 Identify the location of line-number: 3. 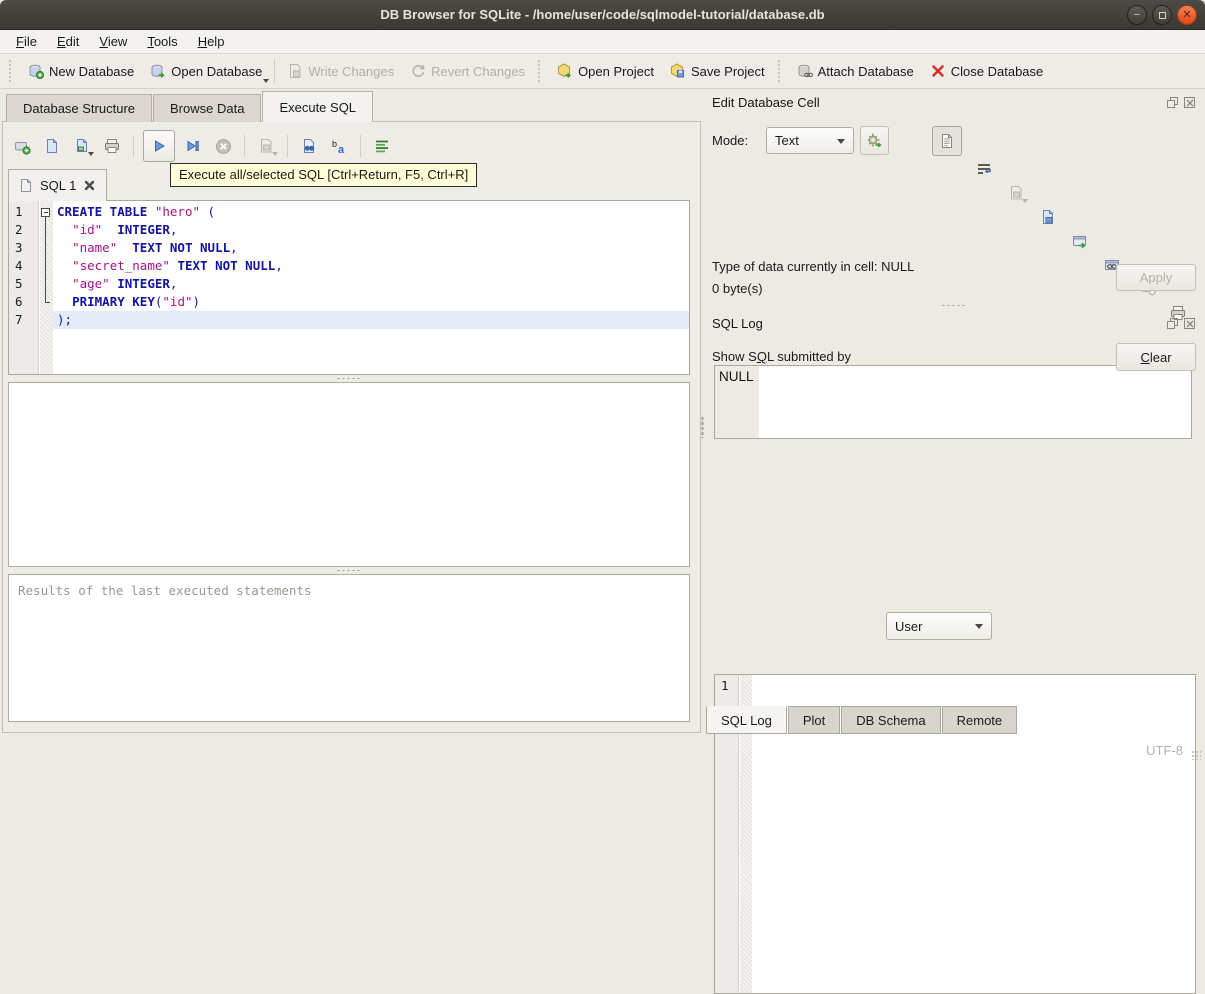
(19, 247).